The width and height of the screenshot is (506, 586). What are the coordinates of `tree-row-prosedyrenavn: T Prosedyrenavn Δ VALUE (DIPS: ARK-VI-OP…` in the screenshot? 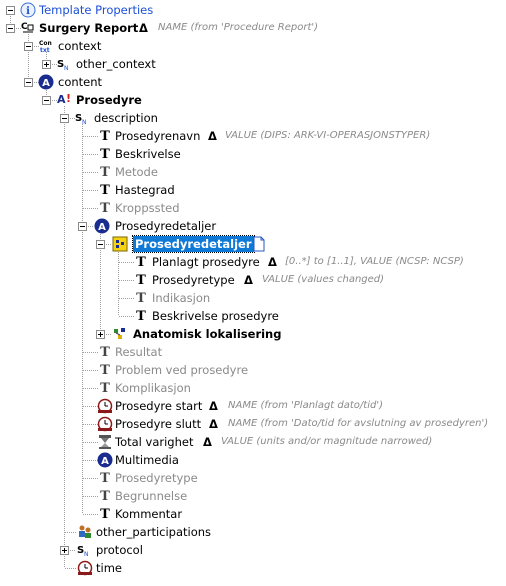 It's located at (230, 136).